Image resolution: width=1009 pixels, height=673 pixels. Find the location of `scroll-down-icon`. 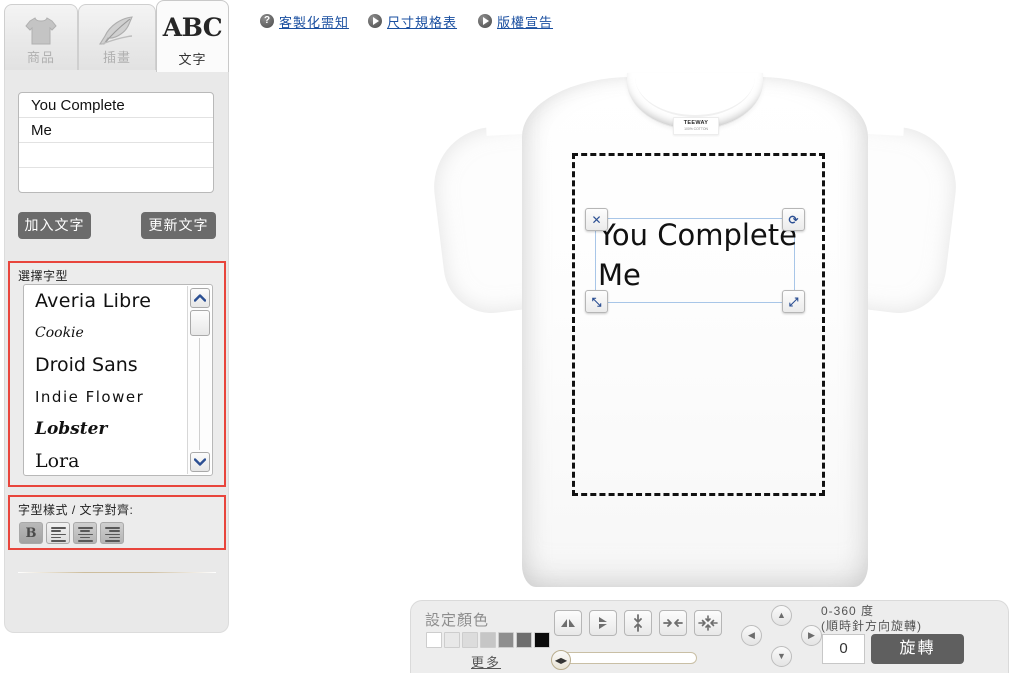

scroll-down-icon is located at coordinates (200, 462).